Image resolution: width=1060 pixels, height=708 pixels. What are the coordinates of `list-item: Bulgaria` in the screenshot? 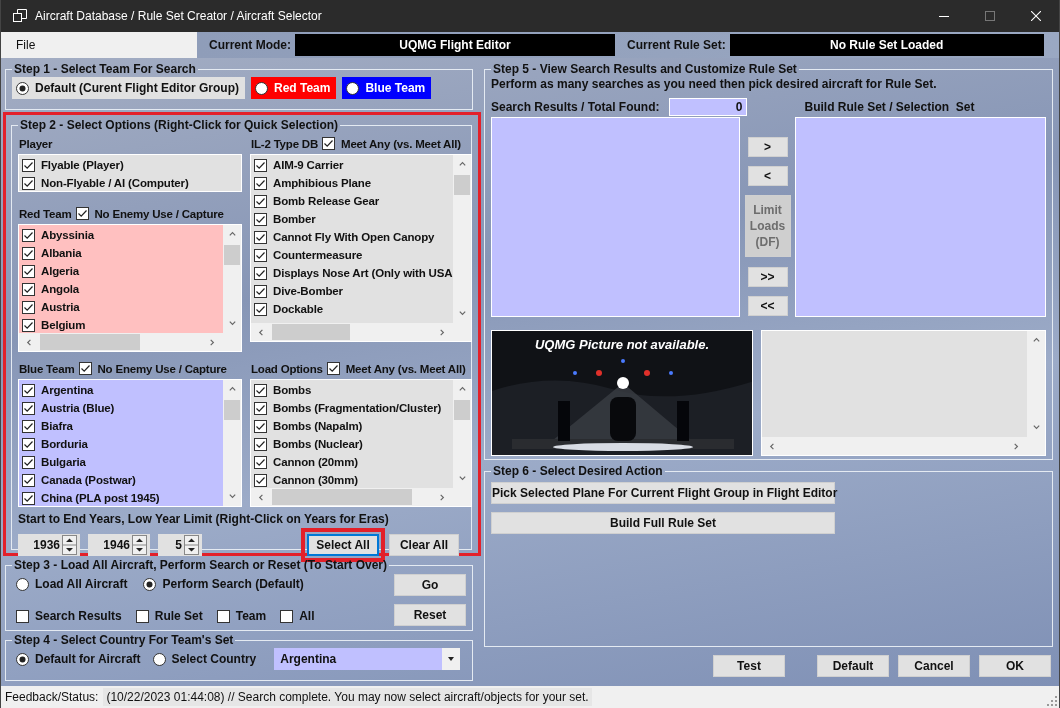 It's located at (121, 462).